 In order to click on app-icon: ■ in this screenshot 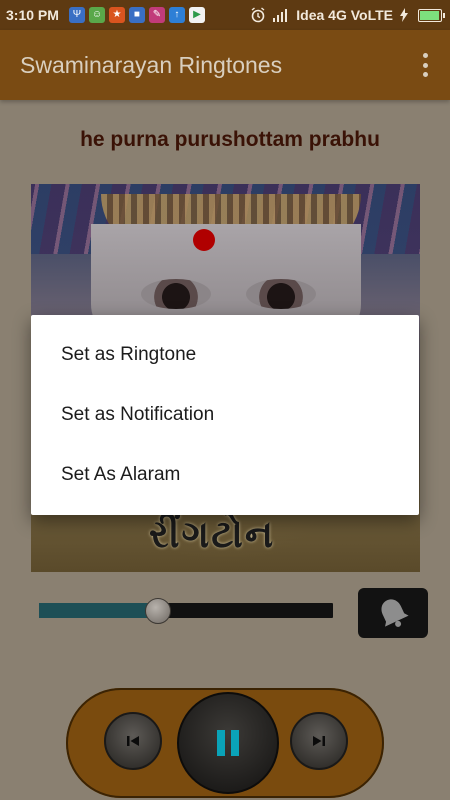, I will do `click(136, 15)`.